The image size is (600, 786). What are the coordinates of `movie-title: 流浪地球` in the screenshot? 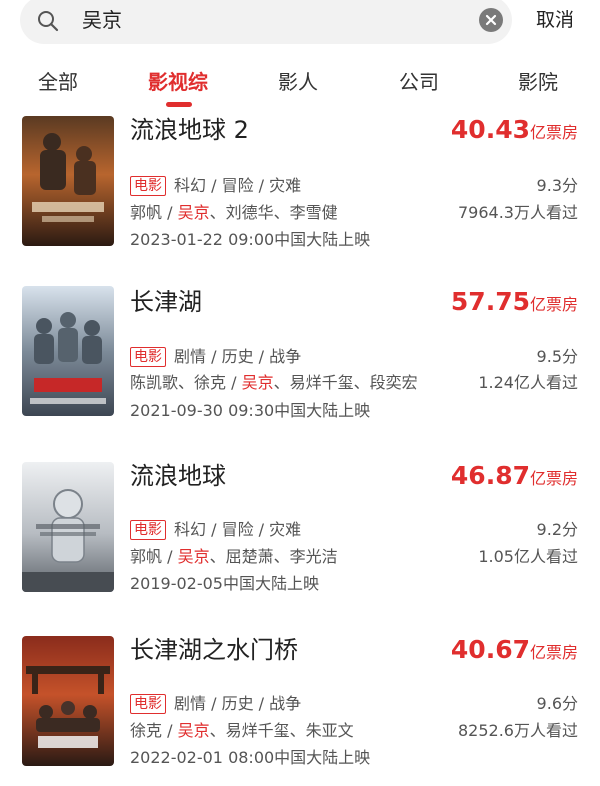 It's located at (178, 476).